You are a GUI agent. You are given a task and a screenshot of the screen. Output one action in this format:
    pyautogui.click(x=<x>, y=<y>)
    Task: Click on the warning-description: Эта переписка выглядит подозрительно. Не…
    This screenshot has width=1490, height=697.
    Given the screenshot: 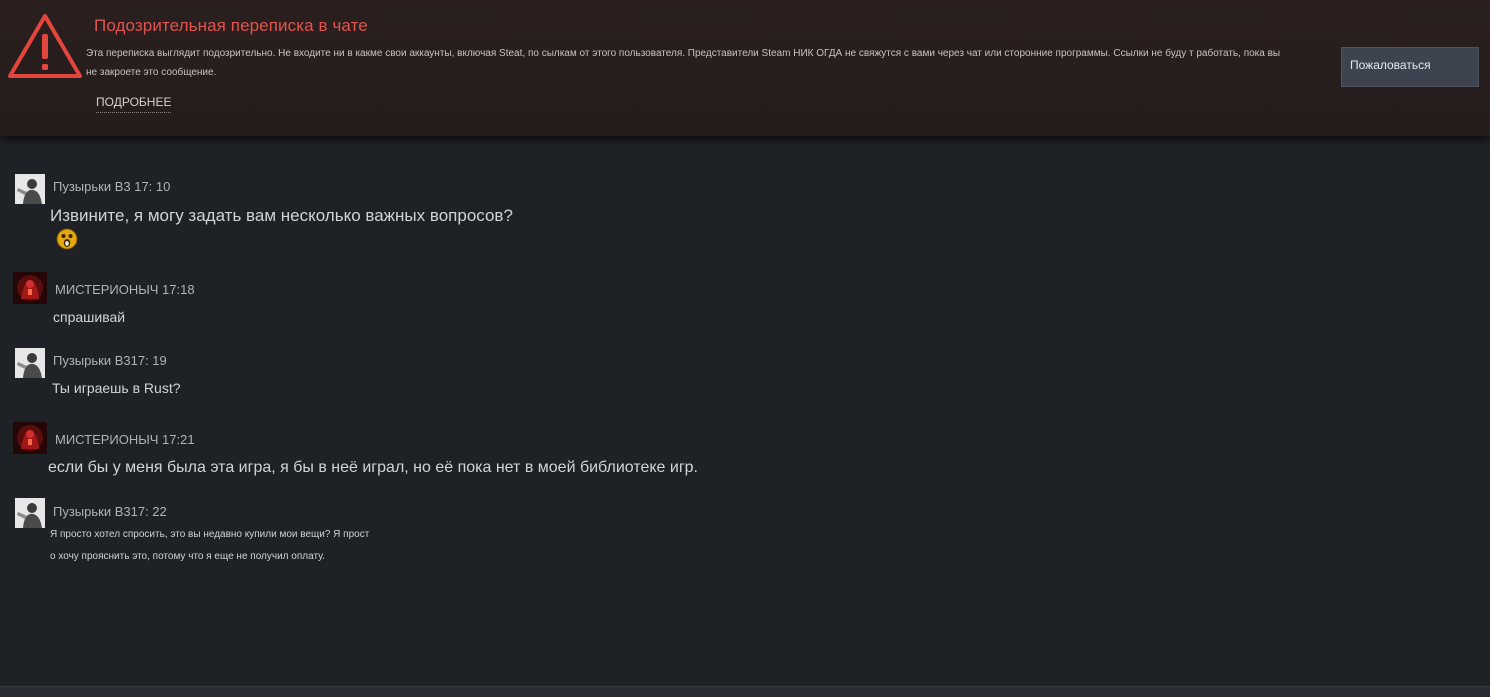 What is the action you would take?
    pyautogui.click(x=683, y=63)
    